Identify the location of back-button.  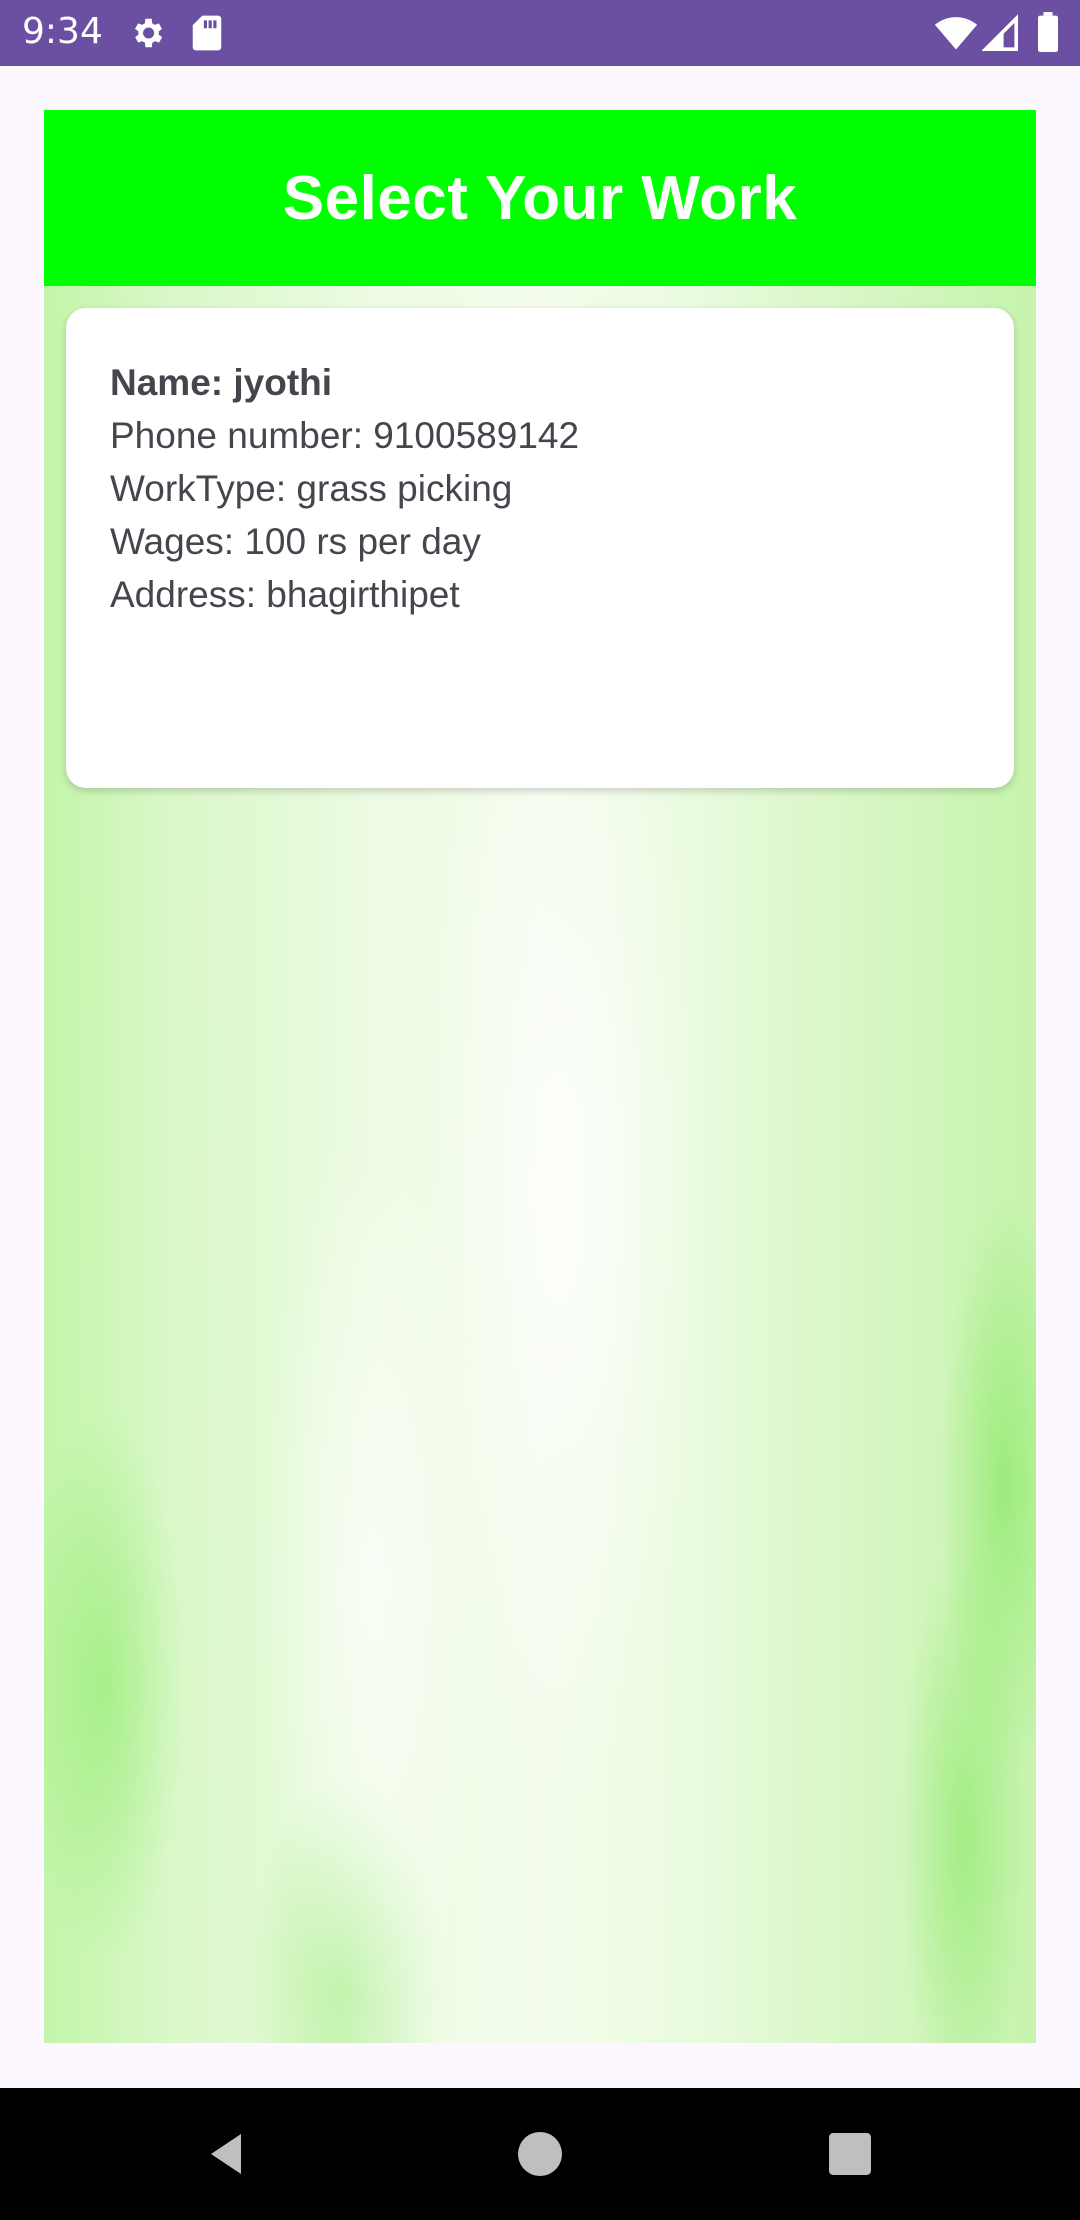
(226, 2154).